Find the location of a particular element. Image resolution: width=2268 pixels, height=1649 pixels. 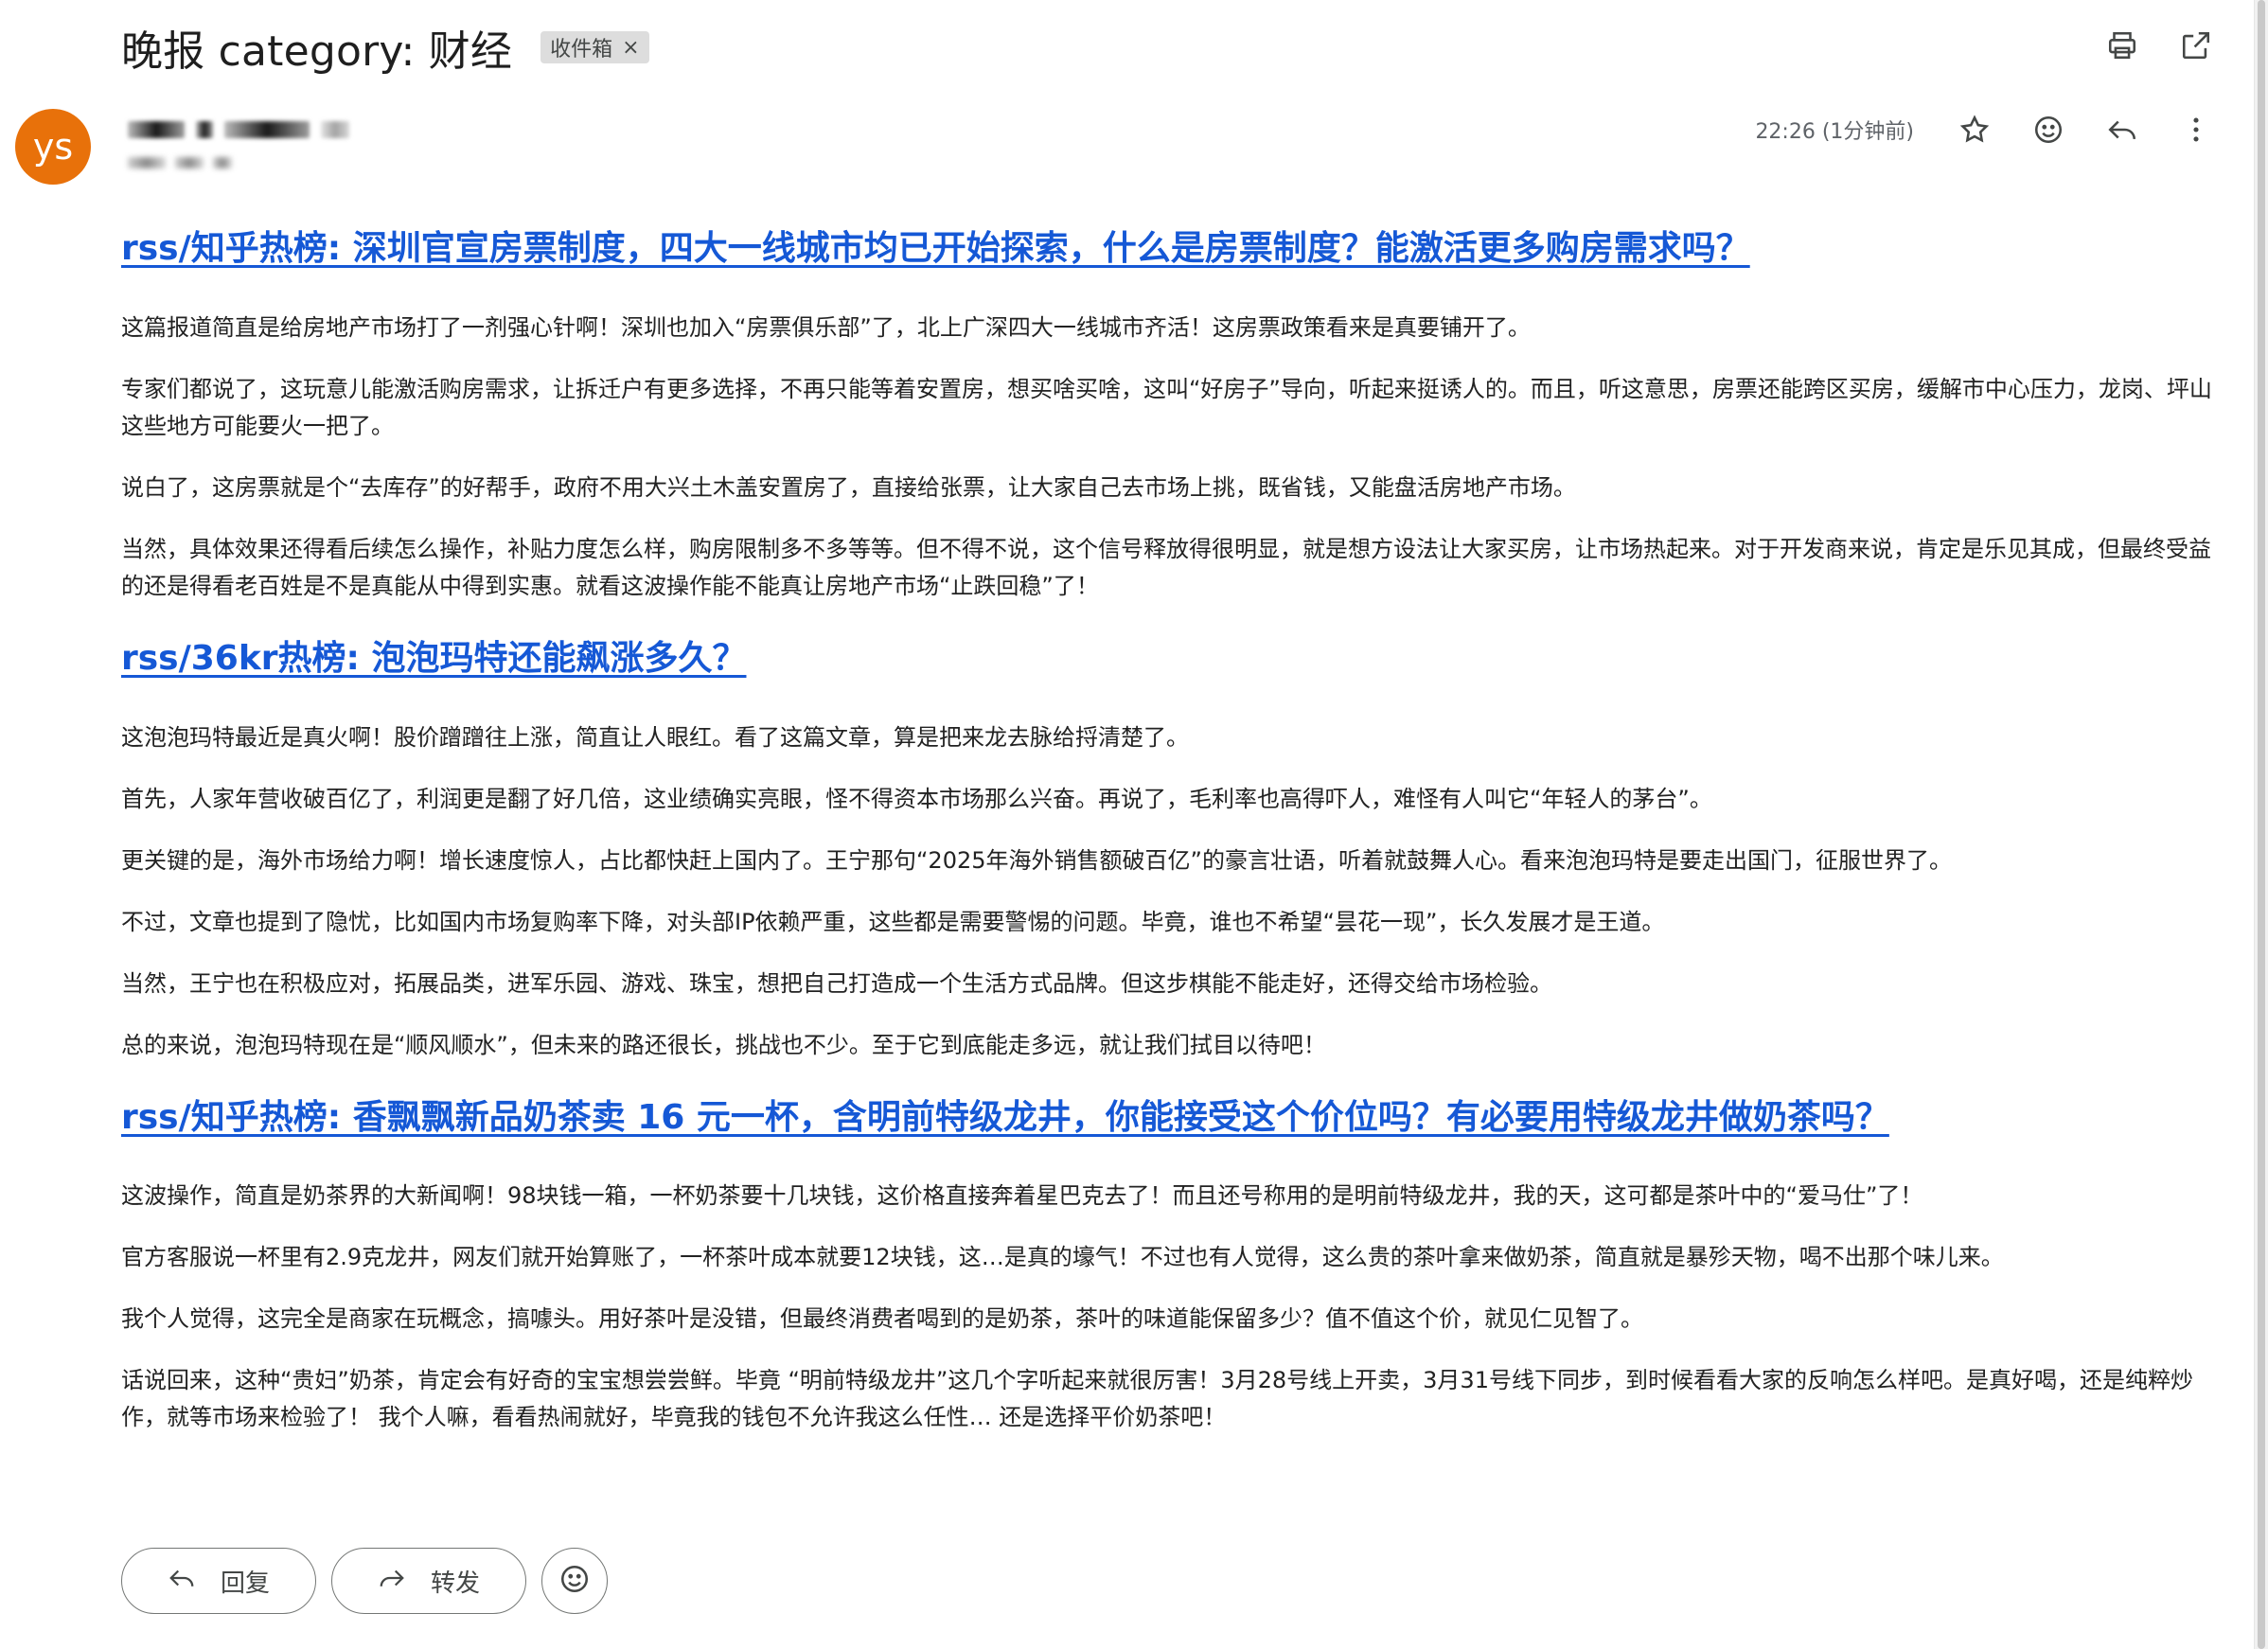

reply-button: 回复 is located at coordinates (218, 1581).